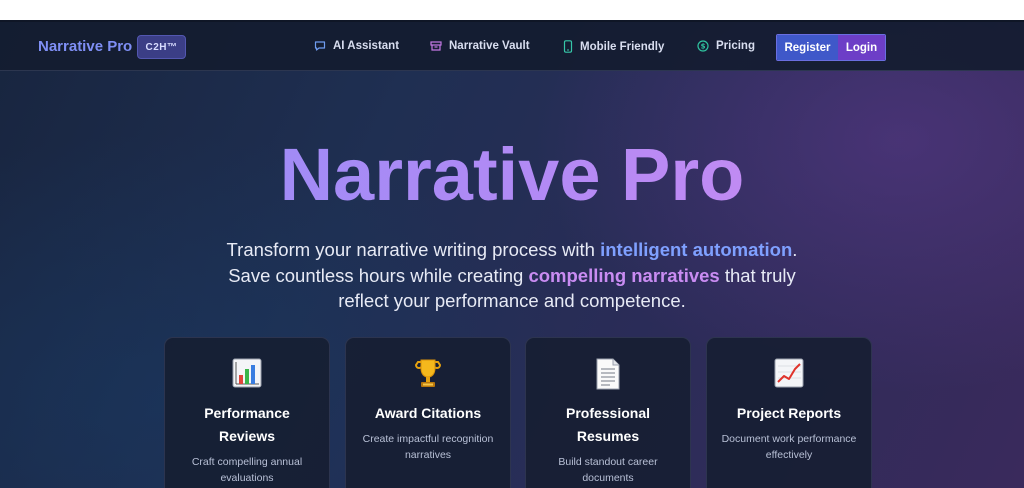 This screenshot has width=1024, height=488. What do you see at coordinates (696, 249) in the screenshot?
I see `highlight-intelligent-automation: intelligent automation` at bounding box center [696, 249].